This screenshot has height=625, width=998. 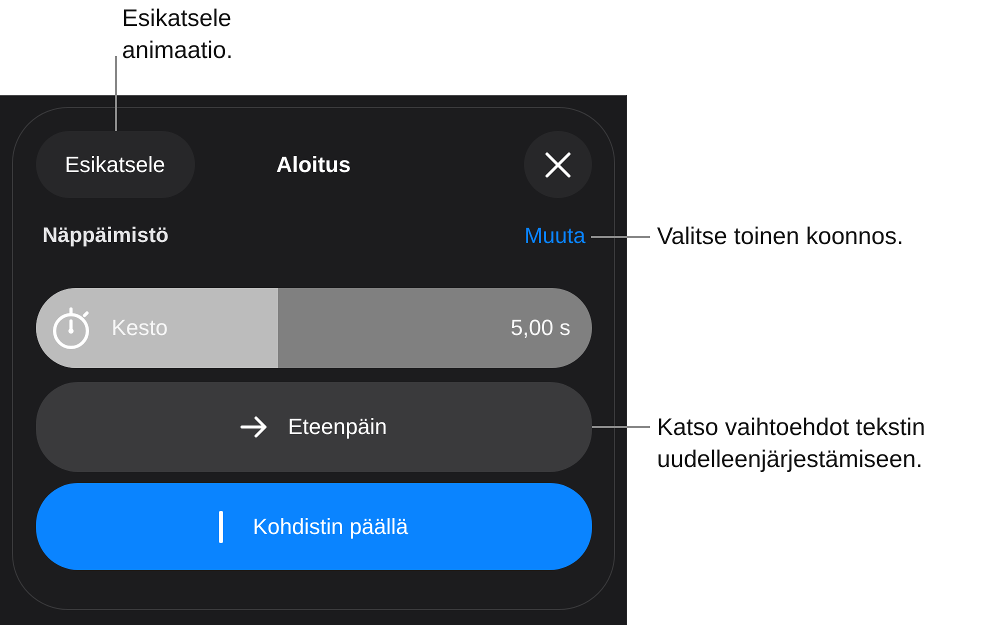 What do you see at coordinates (220, 526) in the screenshot?
I see `text-cursor-icon` at bounding box center [220, 526].